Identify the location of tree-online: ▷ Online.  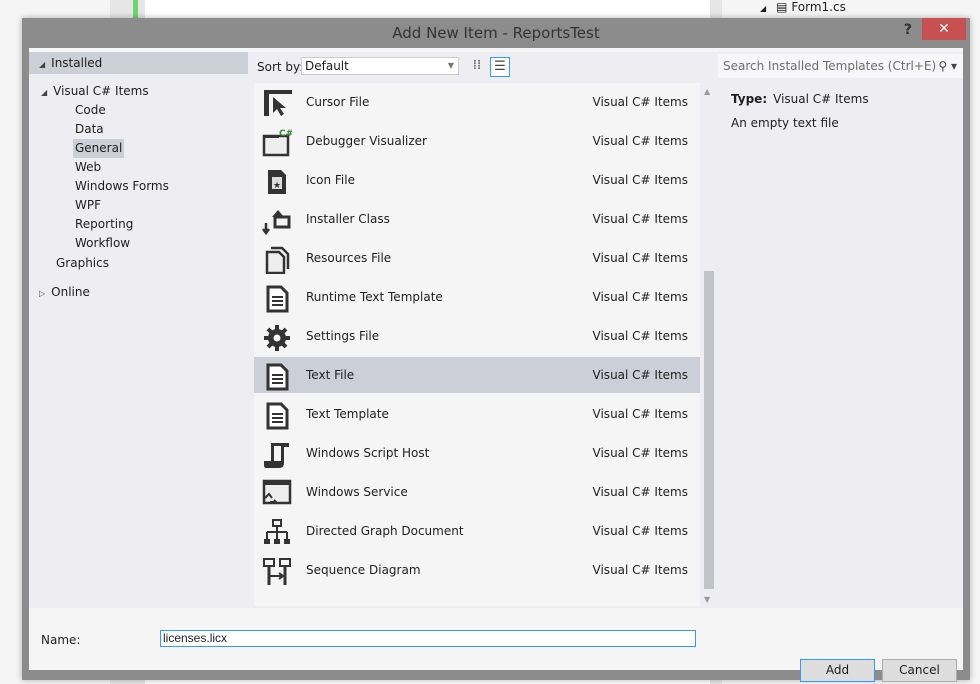
(64, 292).